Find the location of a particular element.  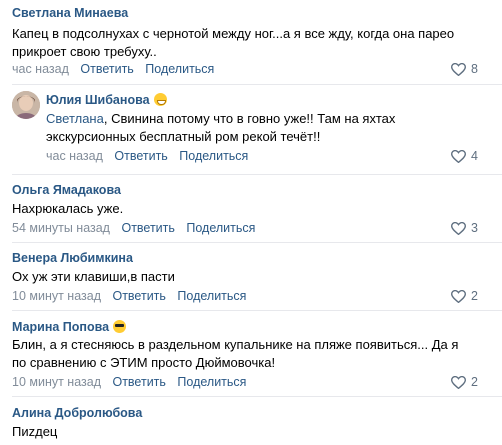

like-button: 4 is located at coordinates (464, 156).